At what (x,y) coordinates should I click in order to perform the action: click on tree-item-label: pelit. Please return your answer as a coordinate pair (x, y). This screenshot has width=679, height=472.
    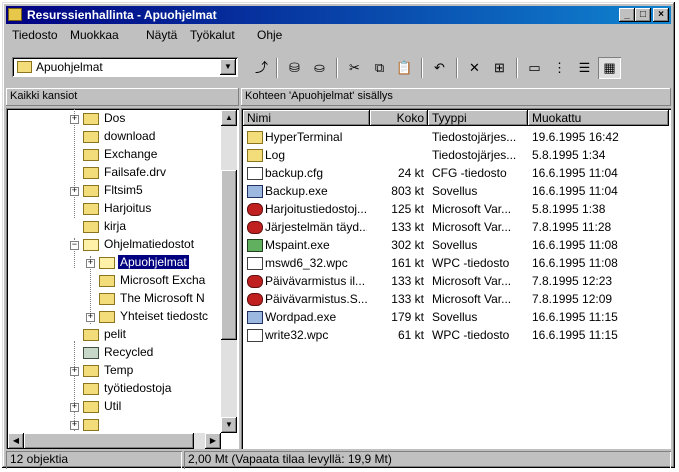
    Looking at the image, I should click on (115, 334).